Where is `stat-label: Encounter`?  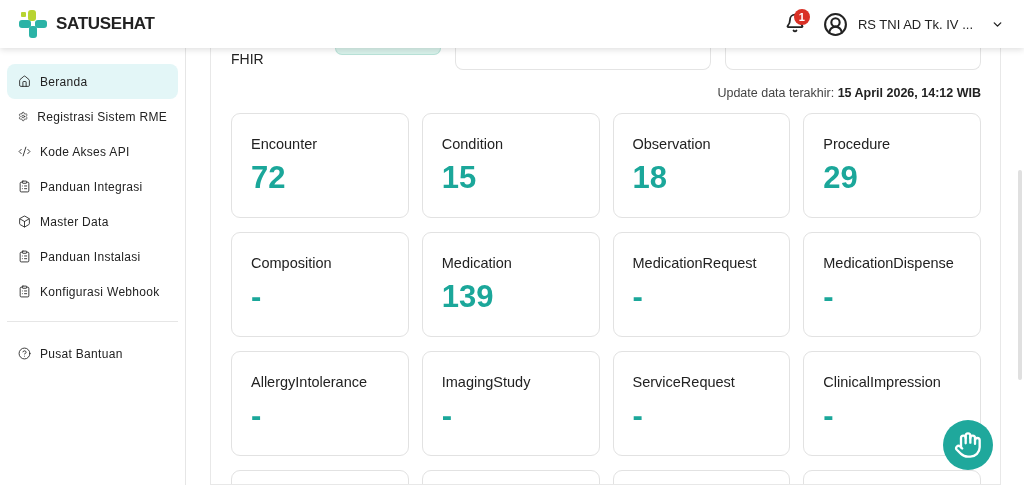
stat-label: Encounter is located at coordinates (285, 144).